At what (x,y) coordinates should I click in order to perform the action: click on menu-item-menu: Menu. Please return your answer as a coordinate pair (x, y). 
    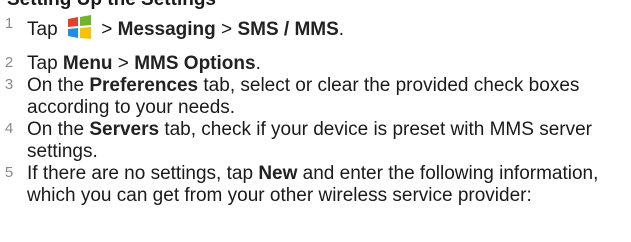
    Looking at the image, I should click on (87, 63).